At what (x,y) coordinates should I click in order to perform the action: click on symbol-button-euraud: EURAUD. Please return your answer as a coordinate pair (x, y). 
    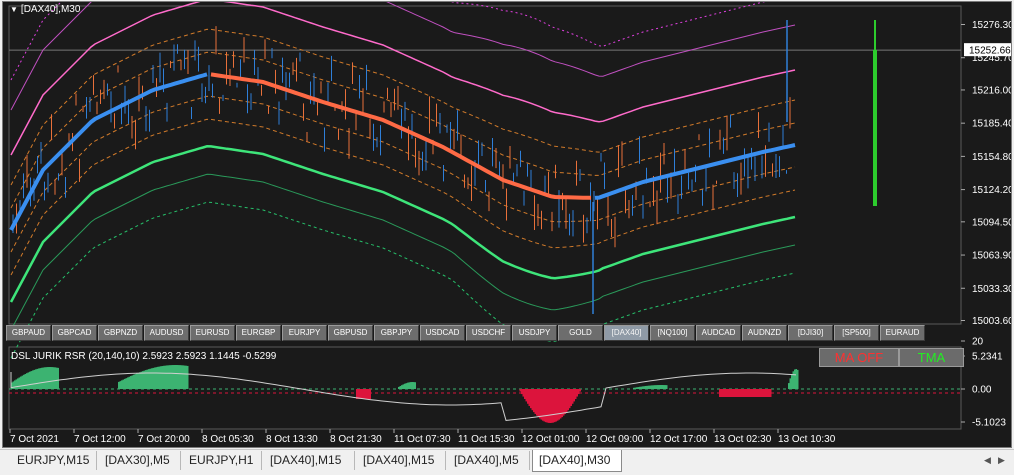
    Looking at the image, I should click on (902, 333).